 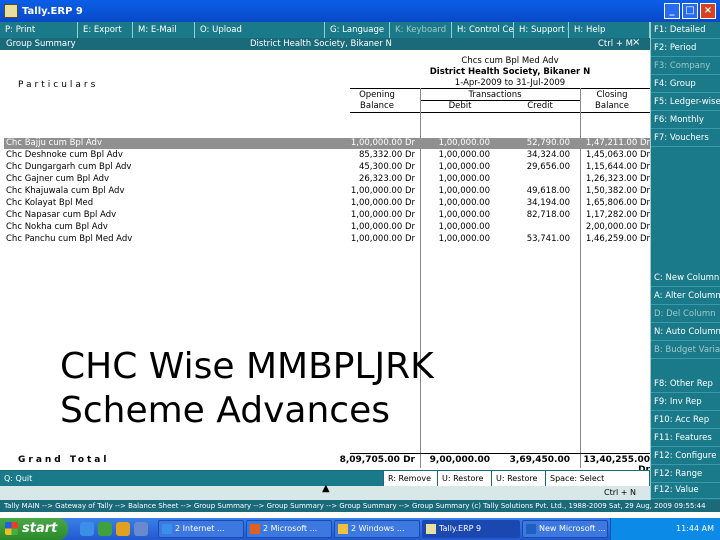 What do you see at coordinates (87, 529) in the screenshot?
I see `ie-quicklaunch-icon` at bounding box center [87, 529].